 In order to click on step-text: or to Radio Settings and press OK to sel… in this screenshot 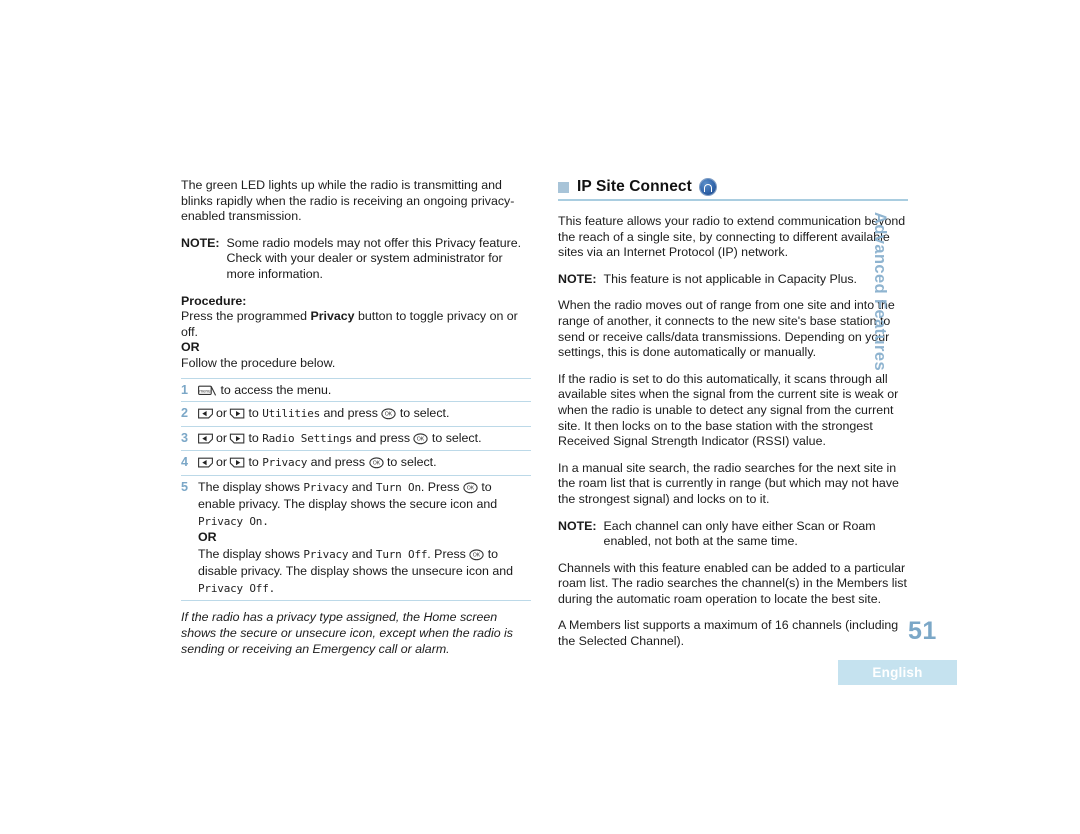, I will do `click(364, 439)`.